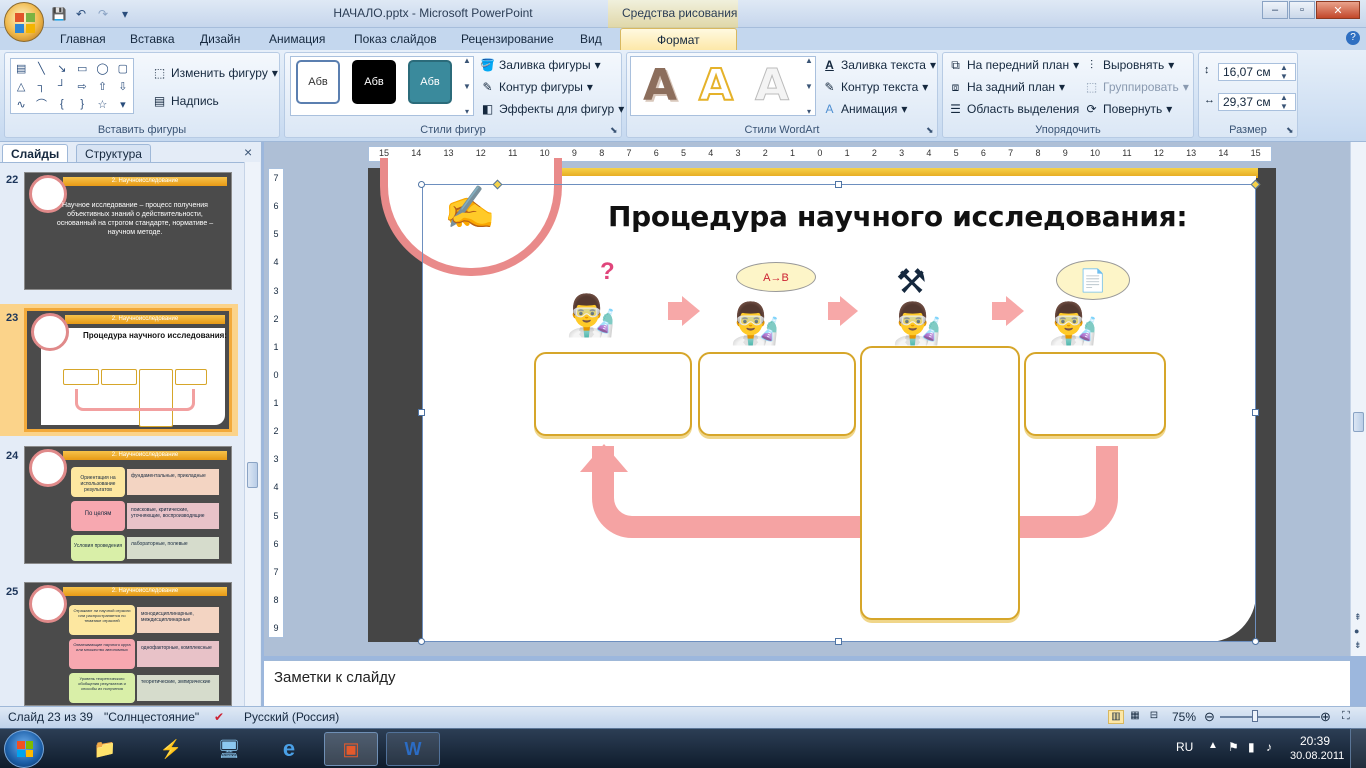 Image resolution: width=1366 pixels, height=768 pixels. I want to click on slide-sorter-icon: ▦, so click(1135, 717).